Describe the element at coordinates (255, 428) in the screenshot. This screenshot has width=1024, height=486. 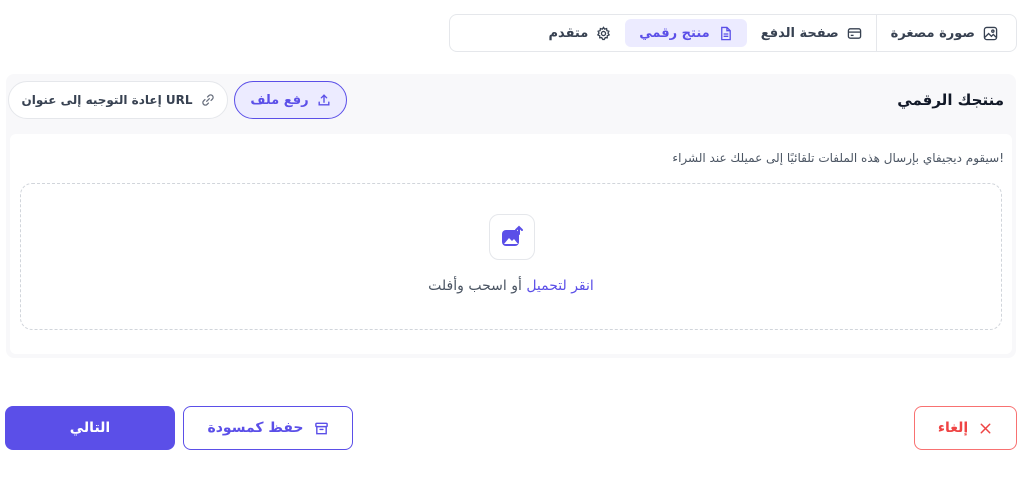
I see `save-draft-label: حفظ كمسودة` at that location.